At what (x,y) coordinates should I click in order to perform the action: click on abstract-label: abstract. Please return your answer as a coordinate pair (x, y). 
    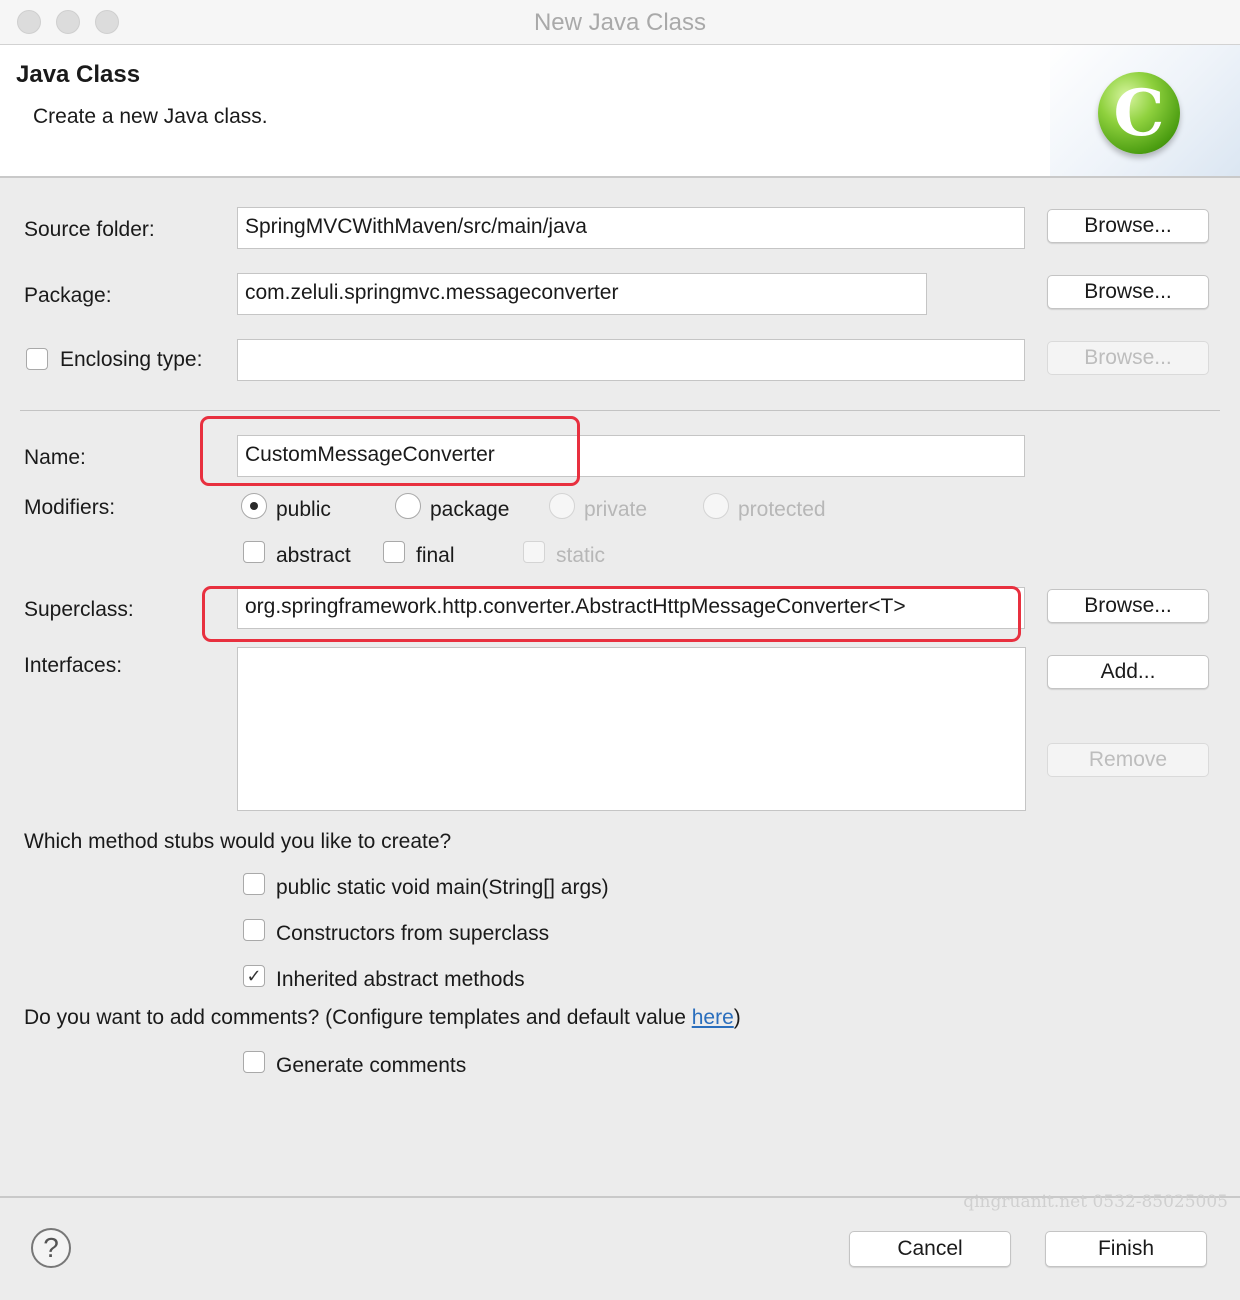
    Looking at the image, I should click on (313, 555).